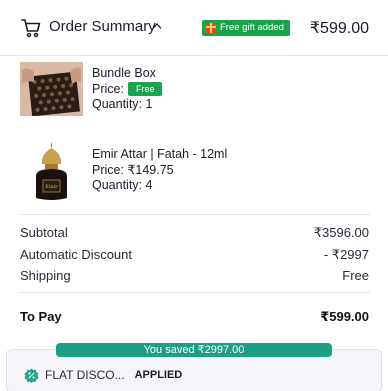  I want to click on item-details: Bundle Box Price: Free Quantity: 1, so click(127, 89).